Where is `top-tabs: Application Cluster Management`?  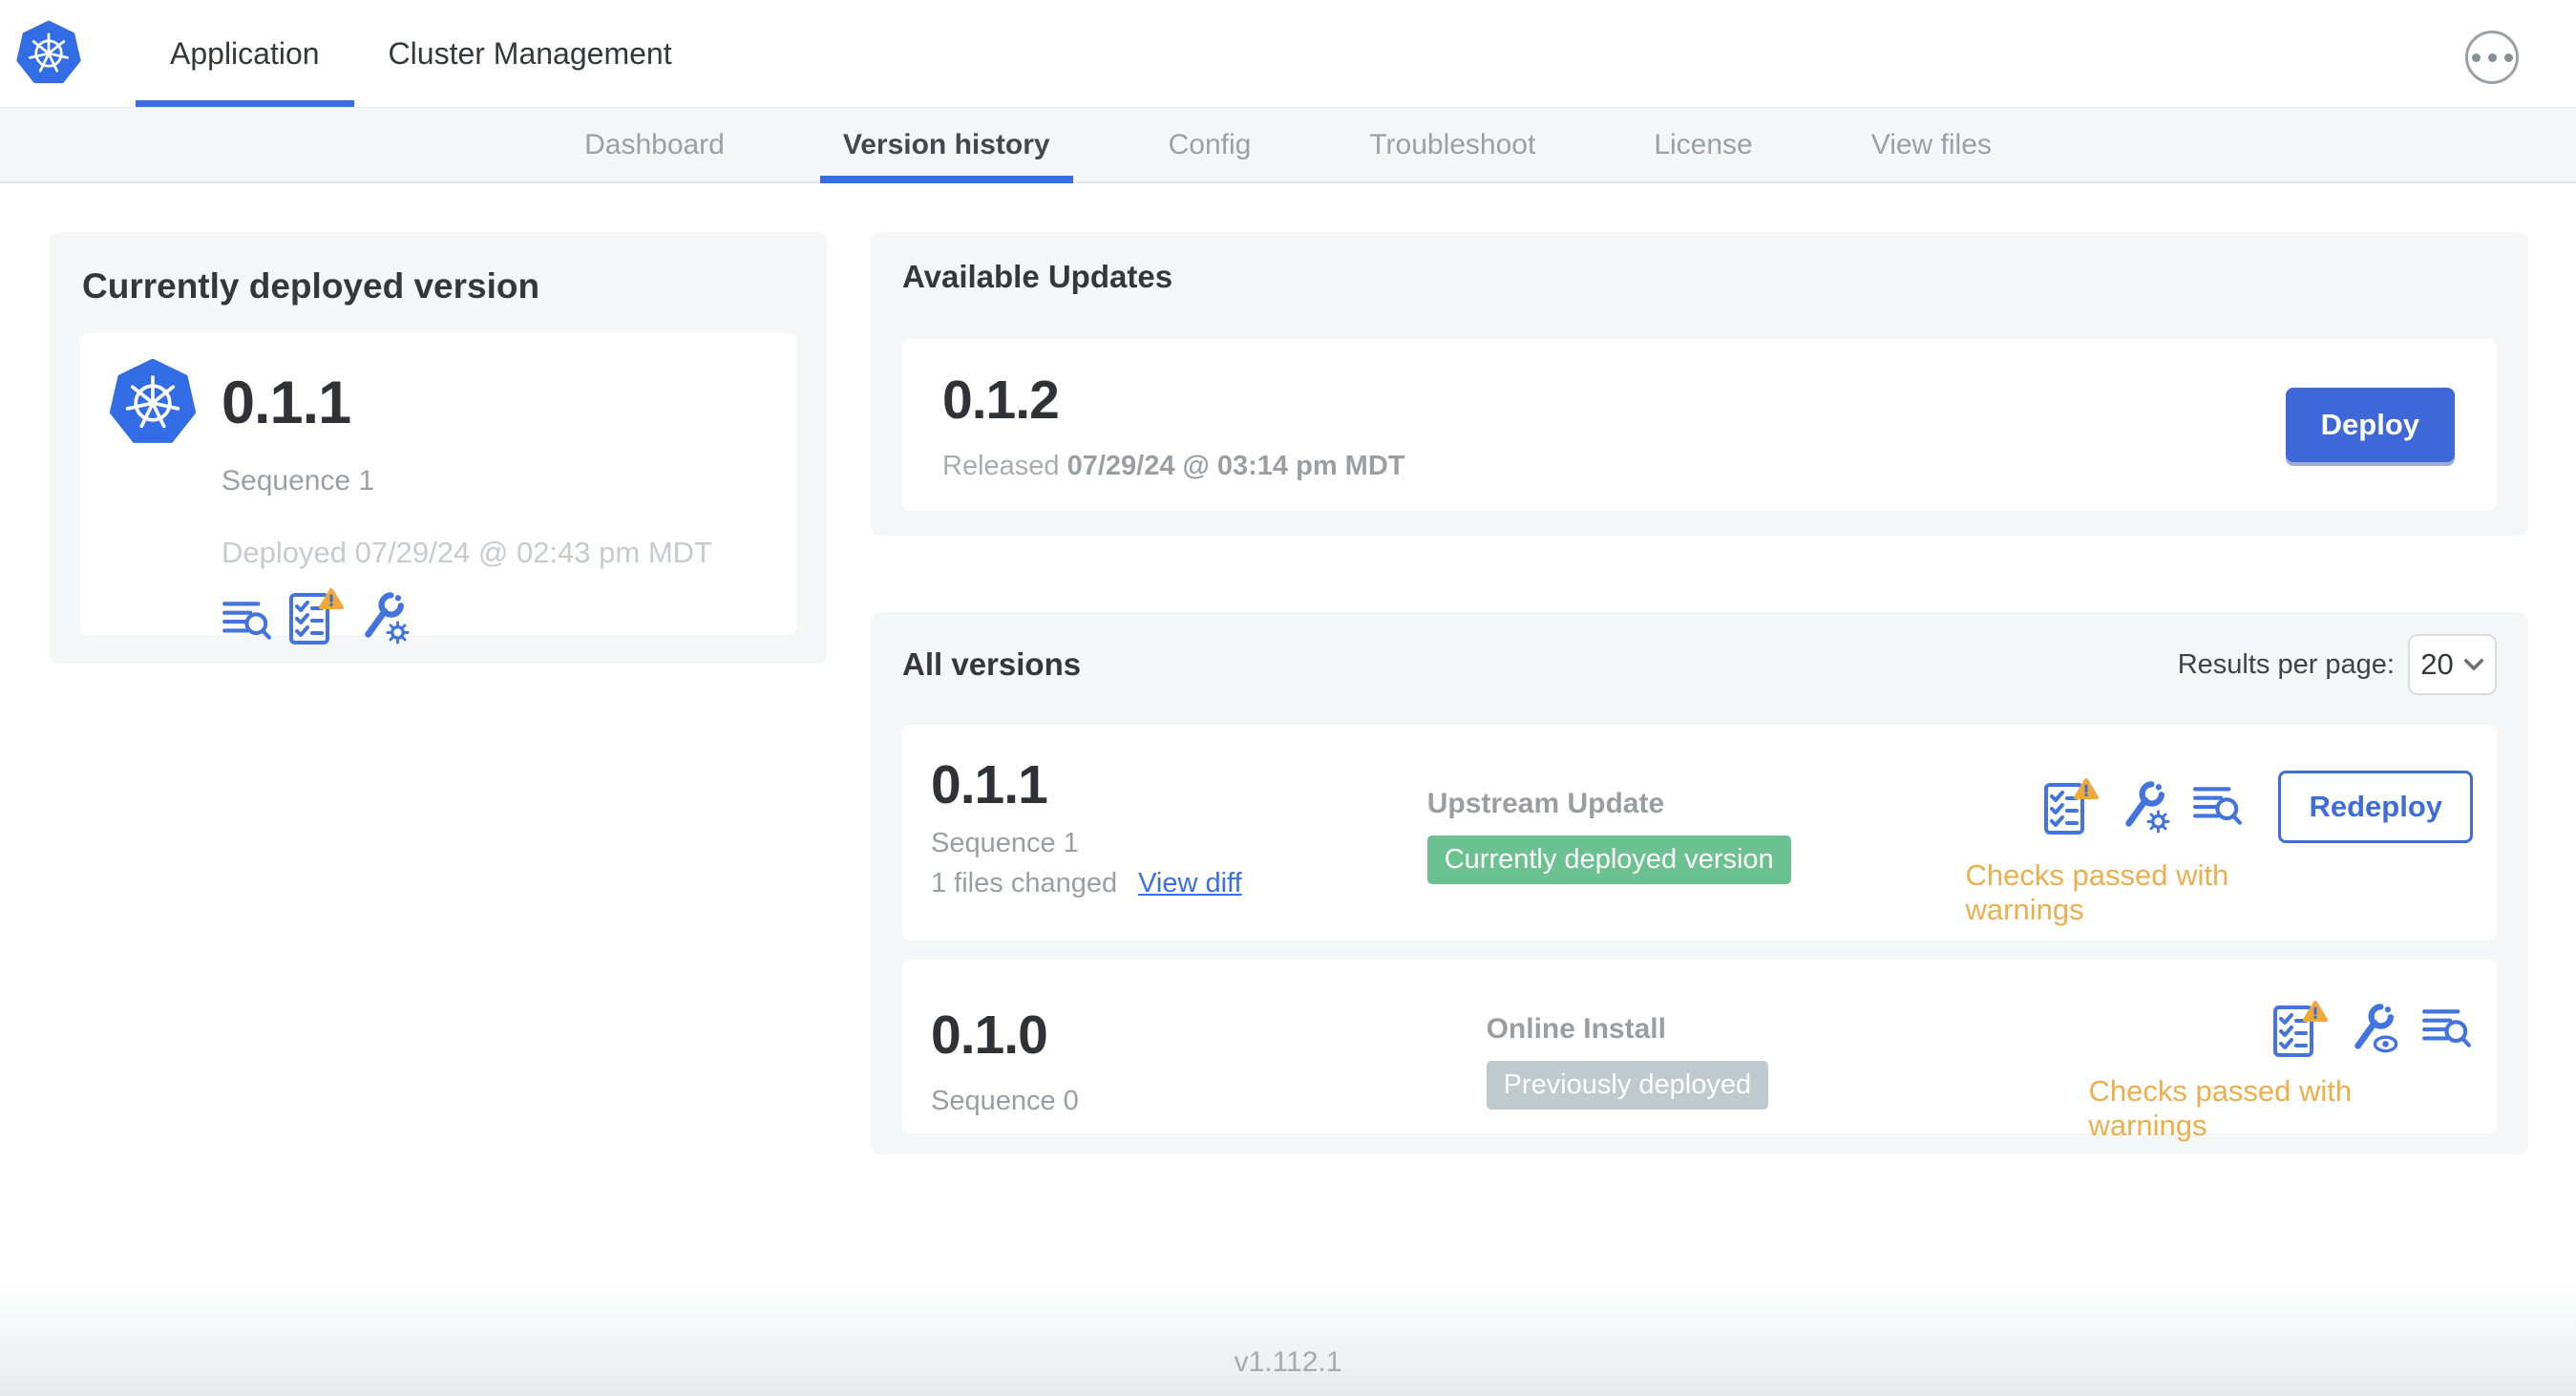 top-tabs: Application Cluster Management is located at coordinates (421, 53).